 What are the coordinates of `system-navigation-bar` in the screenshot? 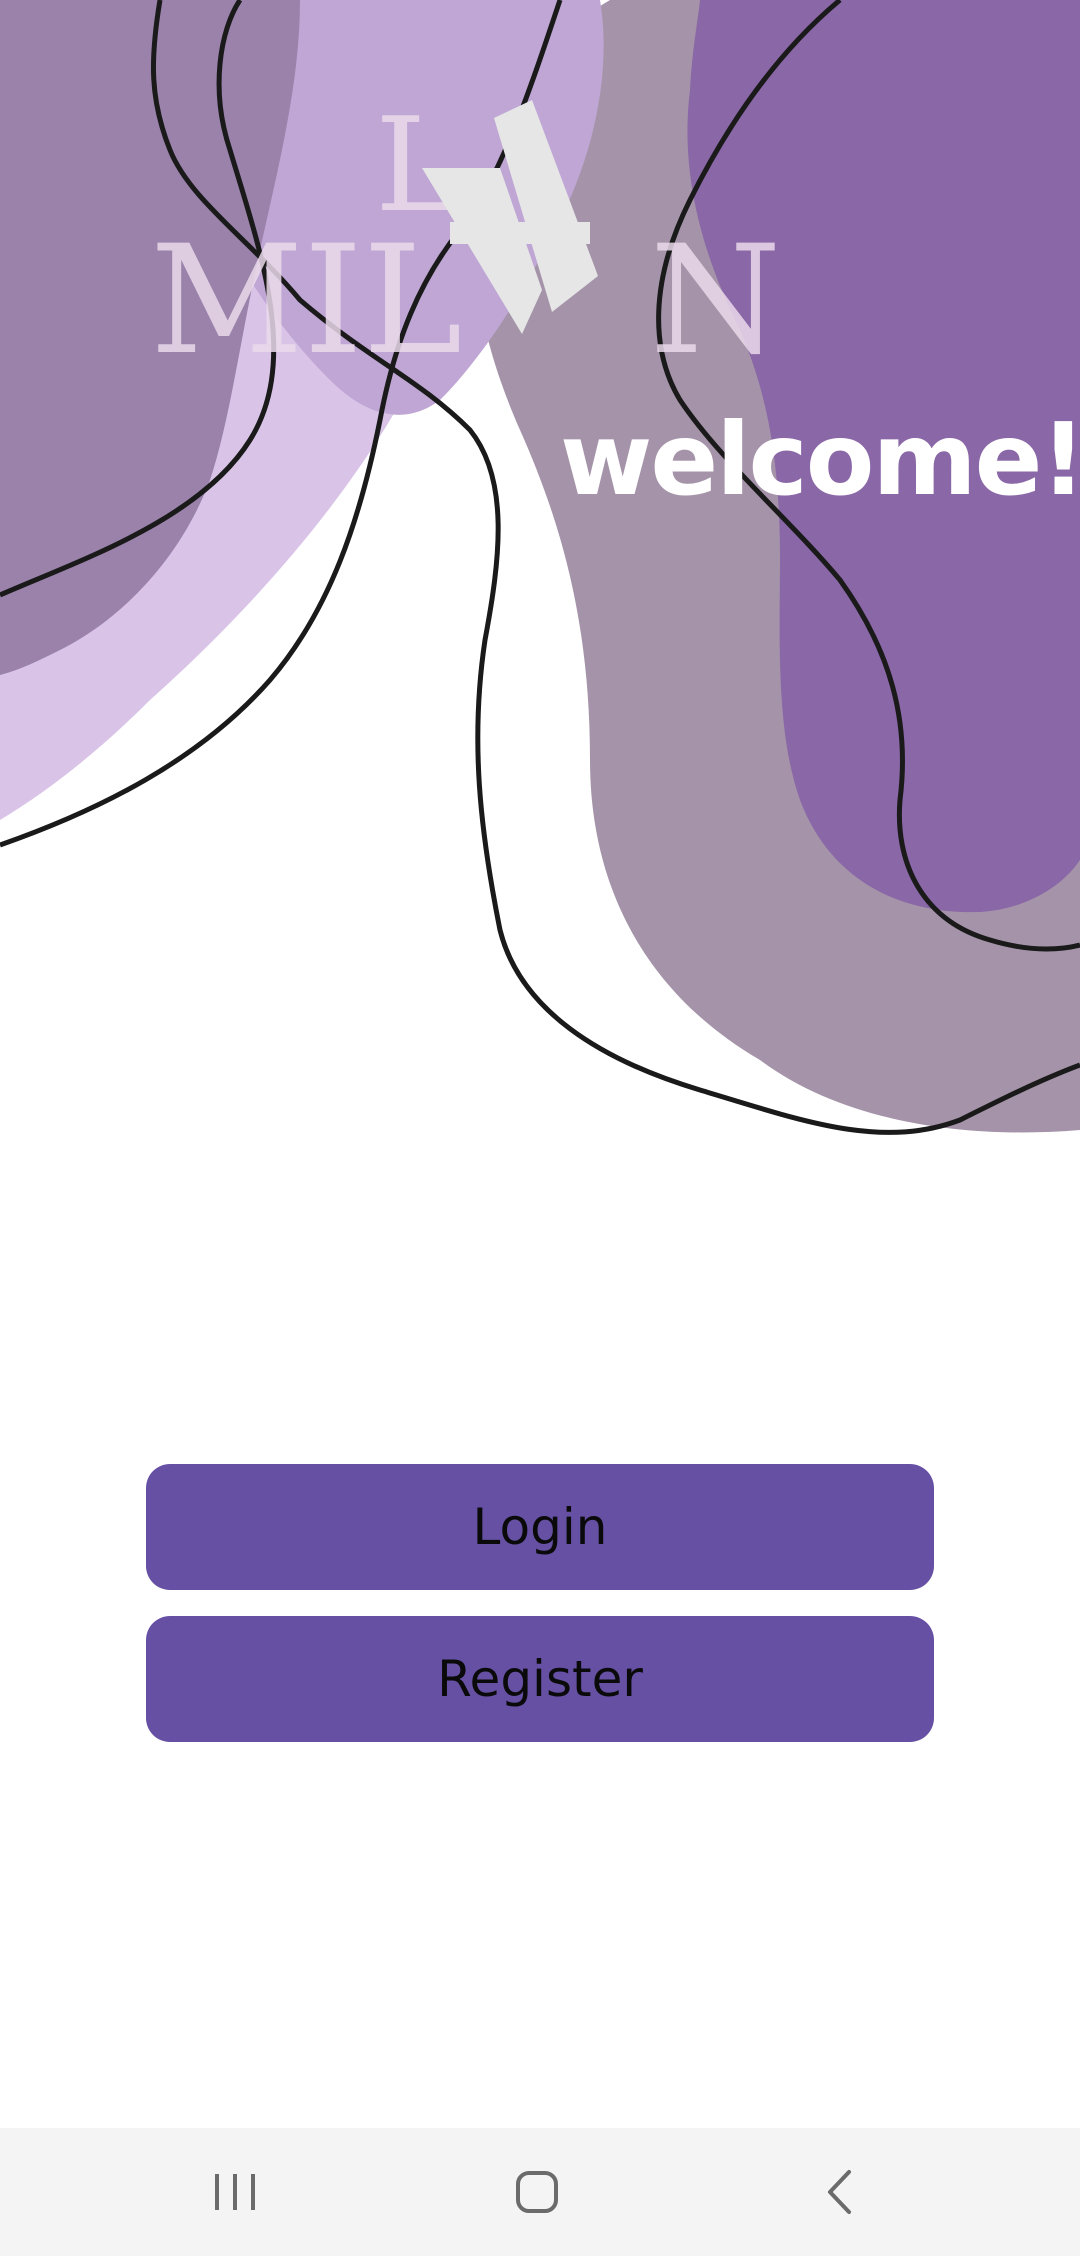 It's located at (540, 2192).